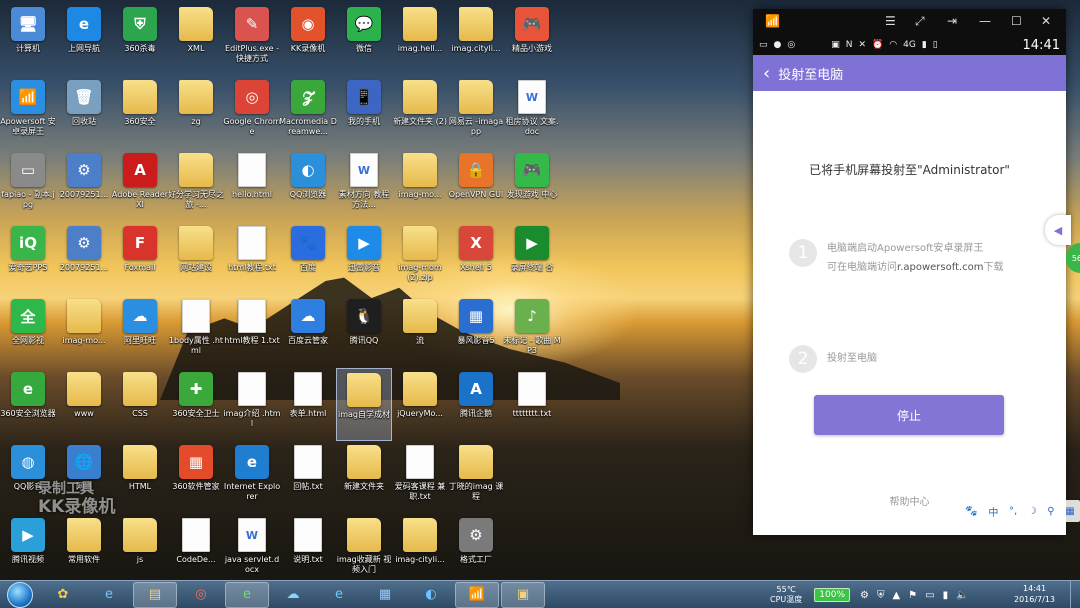 The image size is (1080, 608). Describe the element at coordinates (946, 595) in the screenshot. I see `tray-network-icon: ▮` at that location.